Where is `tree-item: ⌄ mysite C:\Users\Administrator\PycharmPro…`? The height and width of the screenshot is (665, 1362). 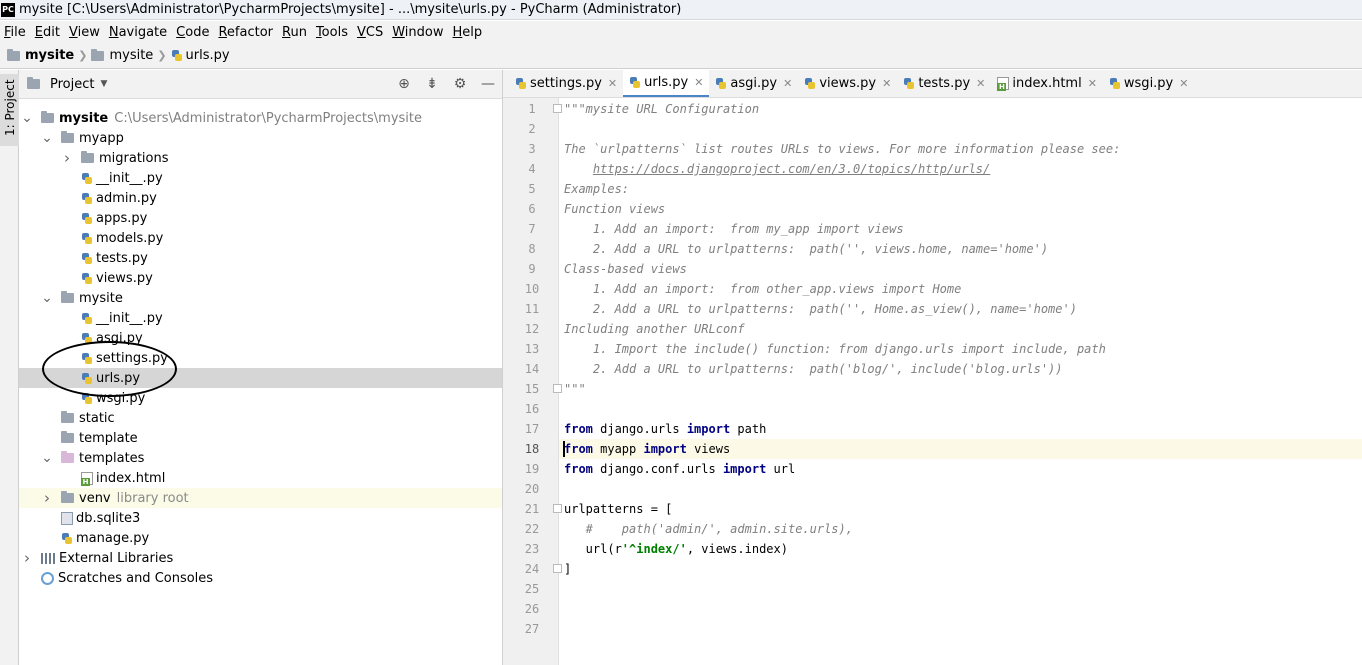 tree-item: ⌄ mysite C:\Users\Administrator\PycharmPro… is located at coordinates (260, 118).